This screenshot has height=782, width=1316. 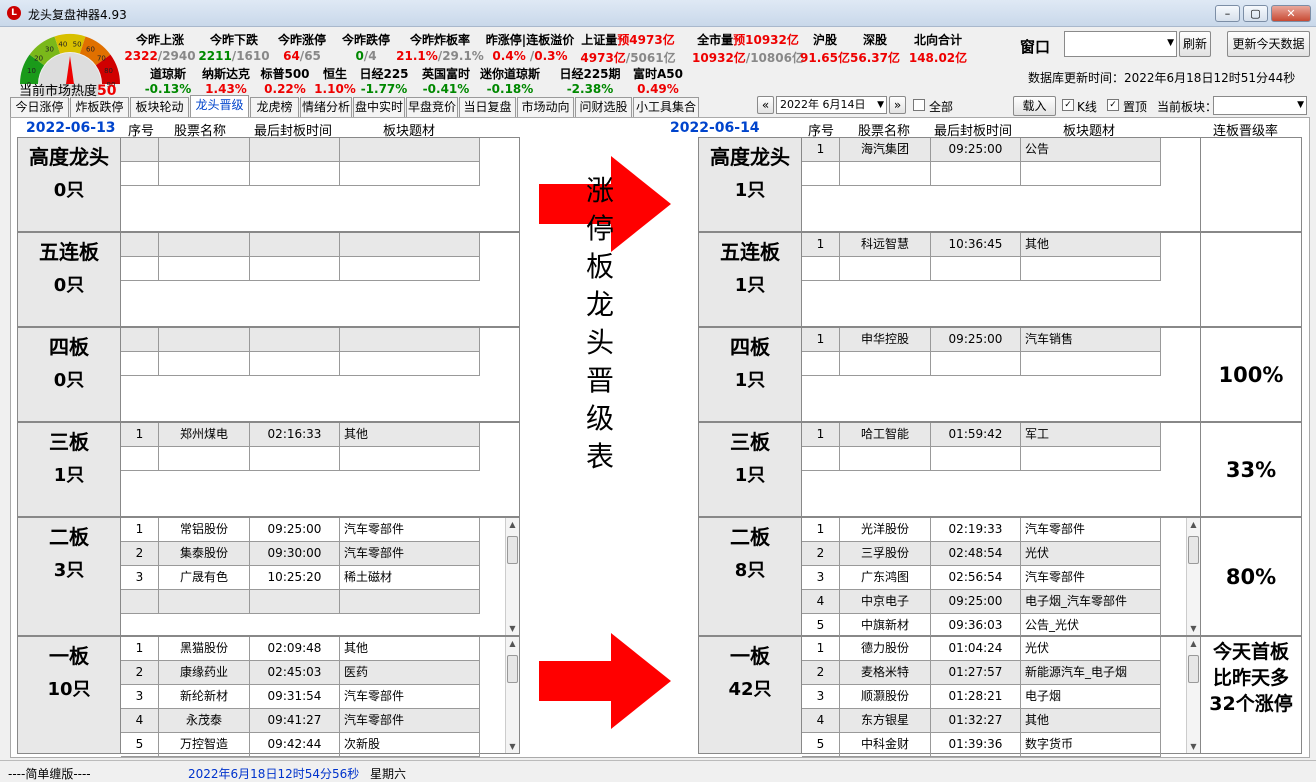 I want to click on table-row: 3 广晟有色 10:25:20 稀土磁材, so click(x=301, y=578).